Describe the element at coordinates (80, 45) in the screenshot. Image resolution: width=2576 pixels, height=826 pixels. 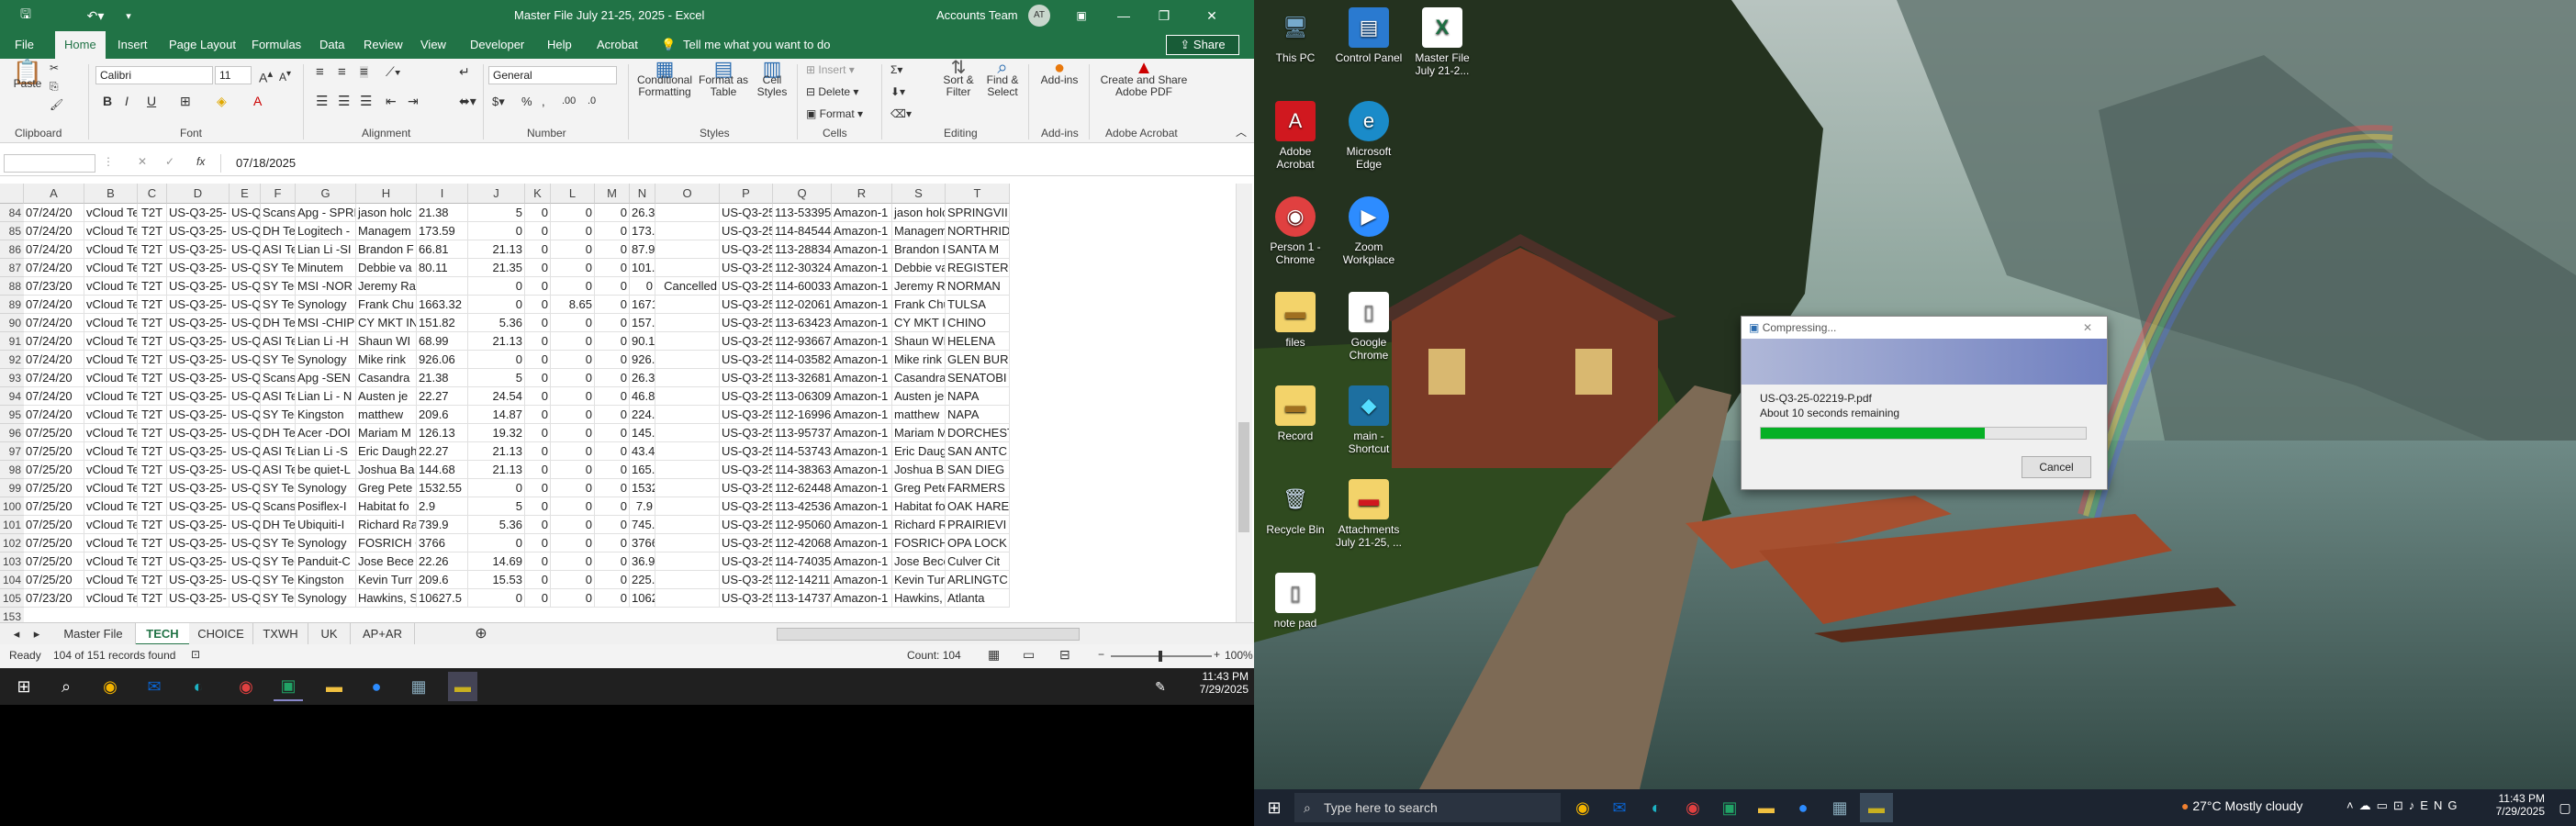
I see `tab-home: Home` at that location.